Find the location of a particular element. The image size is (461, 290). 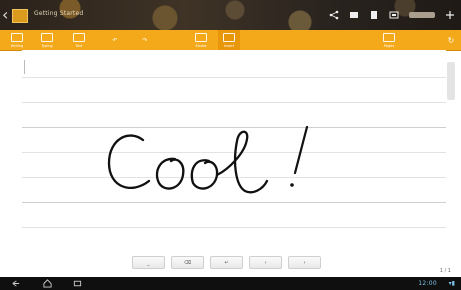

settings-icon is located at coordinates (450, 15).